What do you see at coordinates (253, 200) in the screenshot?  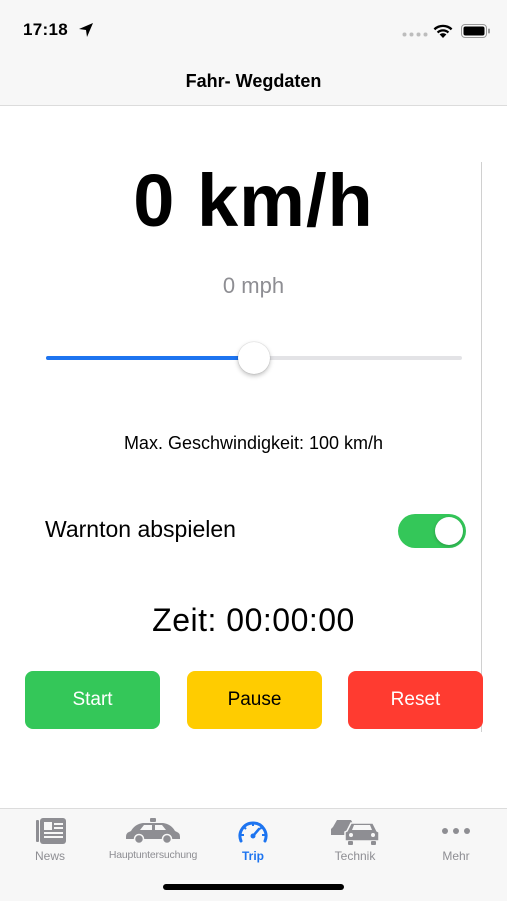 I see `speed-kmh-display: 0 km/h` at bounding box center [253, 200].